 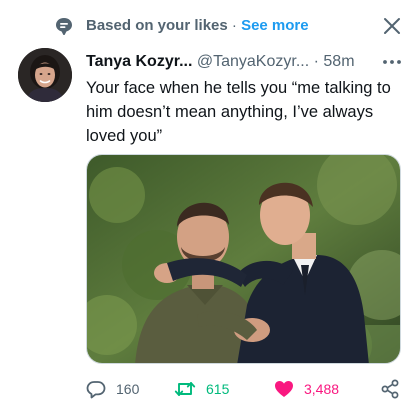 What do you see at coordinates (245, 389) in the screenshot?
I see `tweet-actions: 160 615 3,488` at bounding box center [245, 389].